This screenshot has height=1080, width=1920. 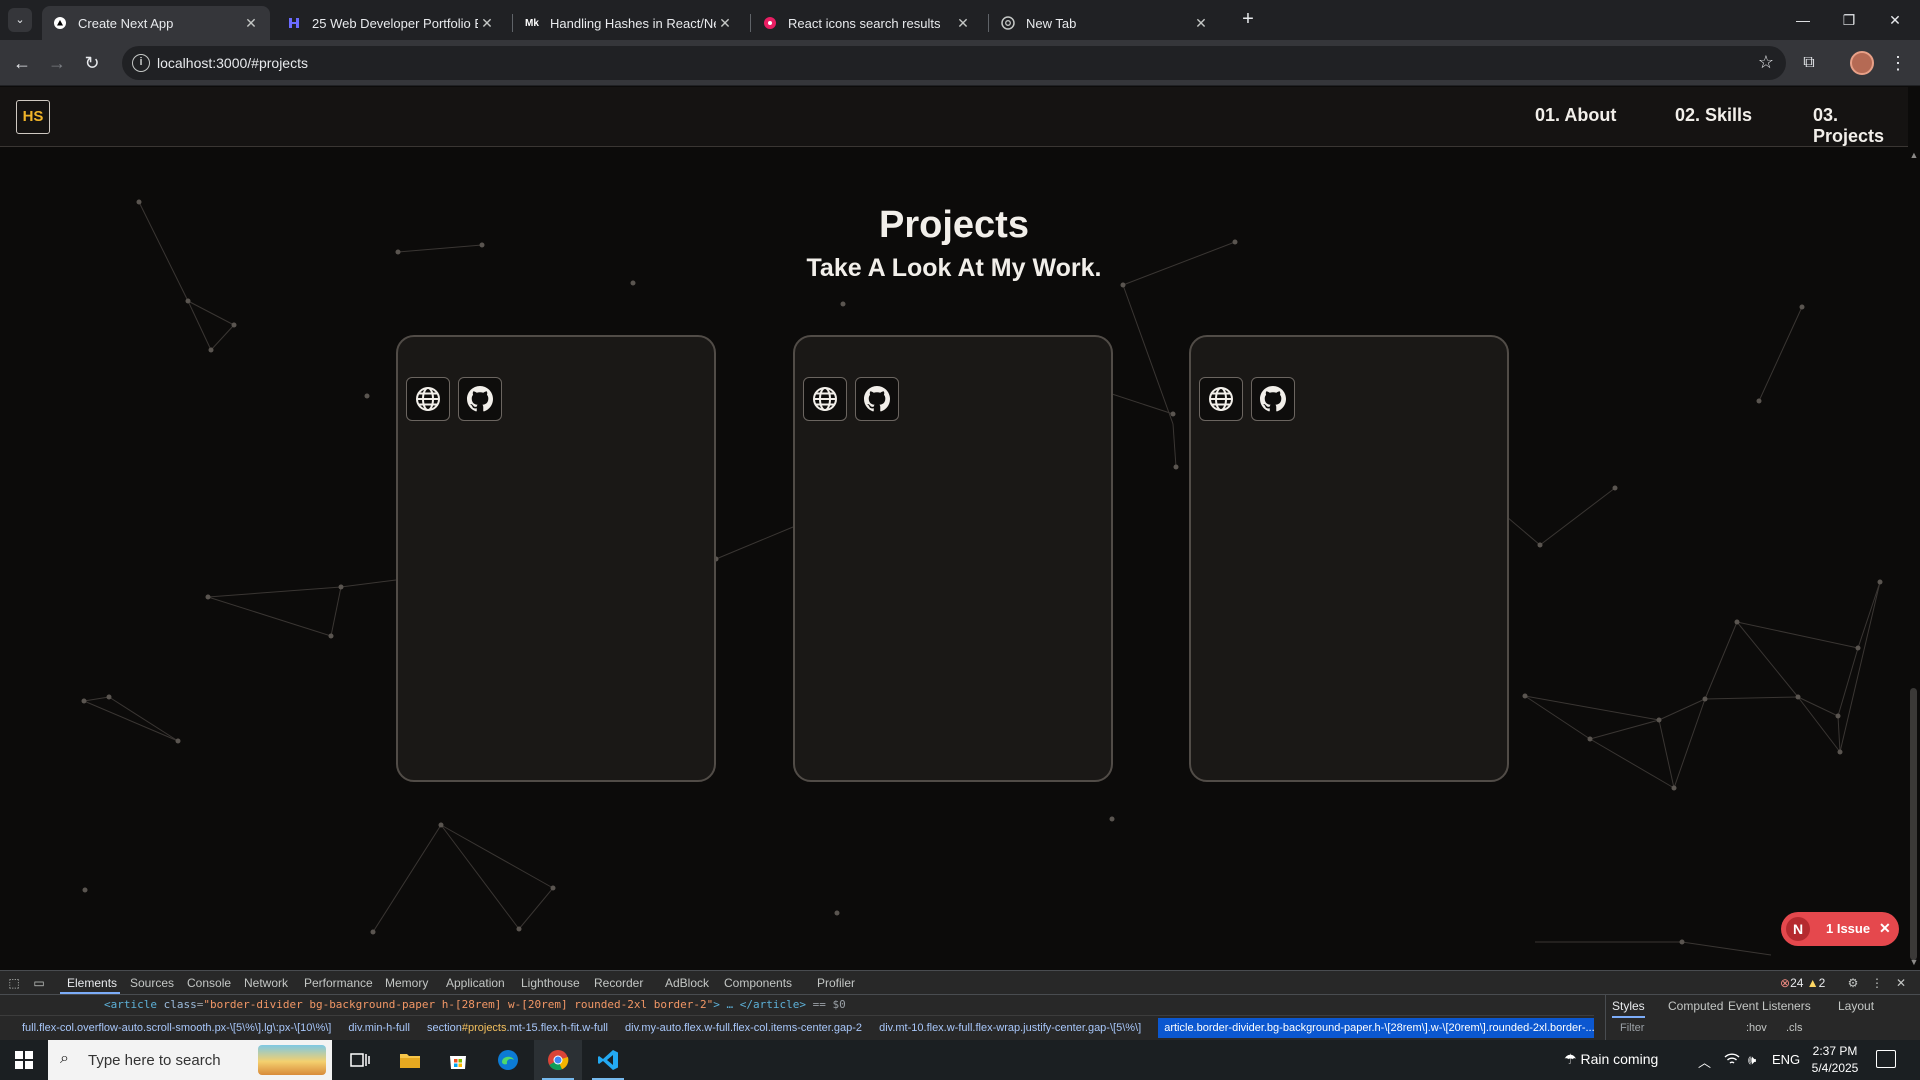 I want to click on code-suffix: == $0, so click(x=829, y=1004).